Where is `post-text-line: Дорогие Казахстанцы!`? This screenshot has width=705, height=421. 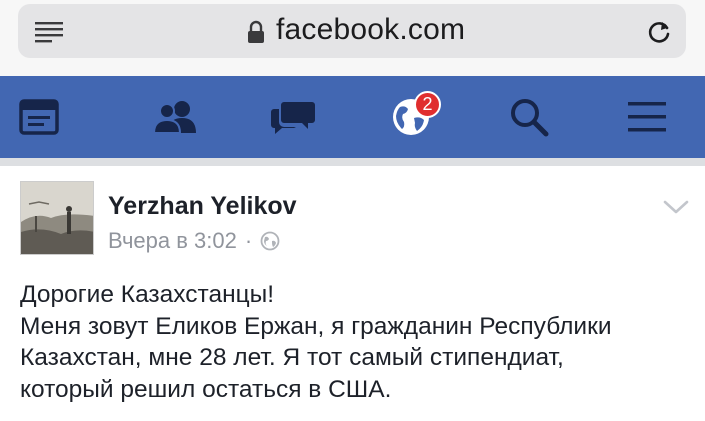
post-text-line: Дорогие Казахстанцы! is located at coordinates (147, 294).